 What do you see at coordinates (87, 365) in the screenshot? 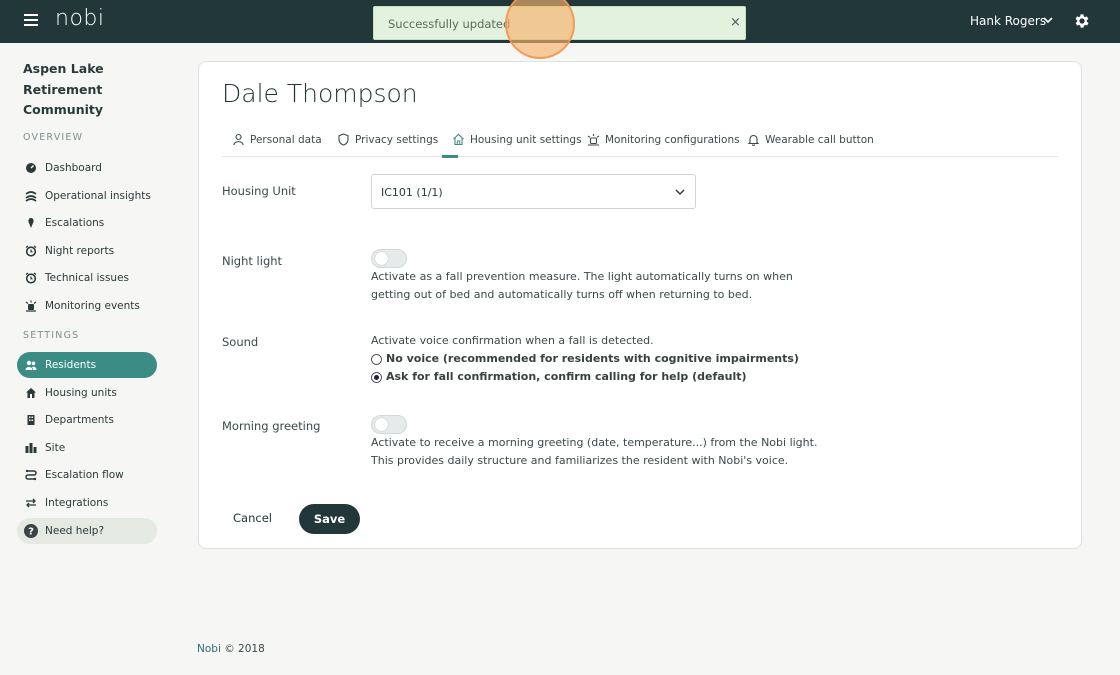
I see `sidebar-item-residents: Residents` at bounding box center [87, 365].